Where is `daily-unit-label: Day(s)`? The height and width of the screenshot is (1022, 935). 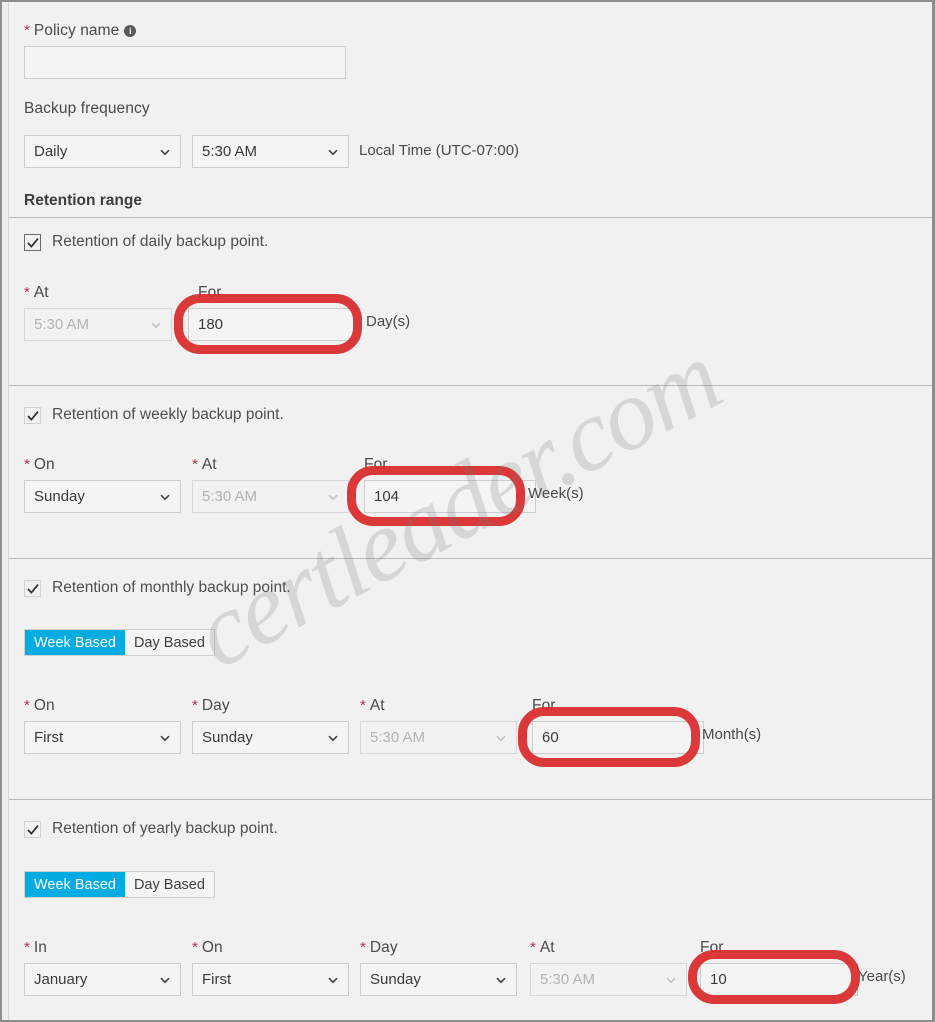 daily-unit-label: Day(s) is located at coordinates (388, 321).